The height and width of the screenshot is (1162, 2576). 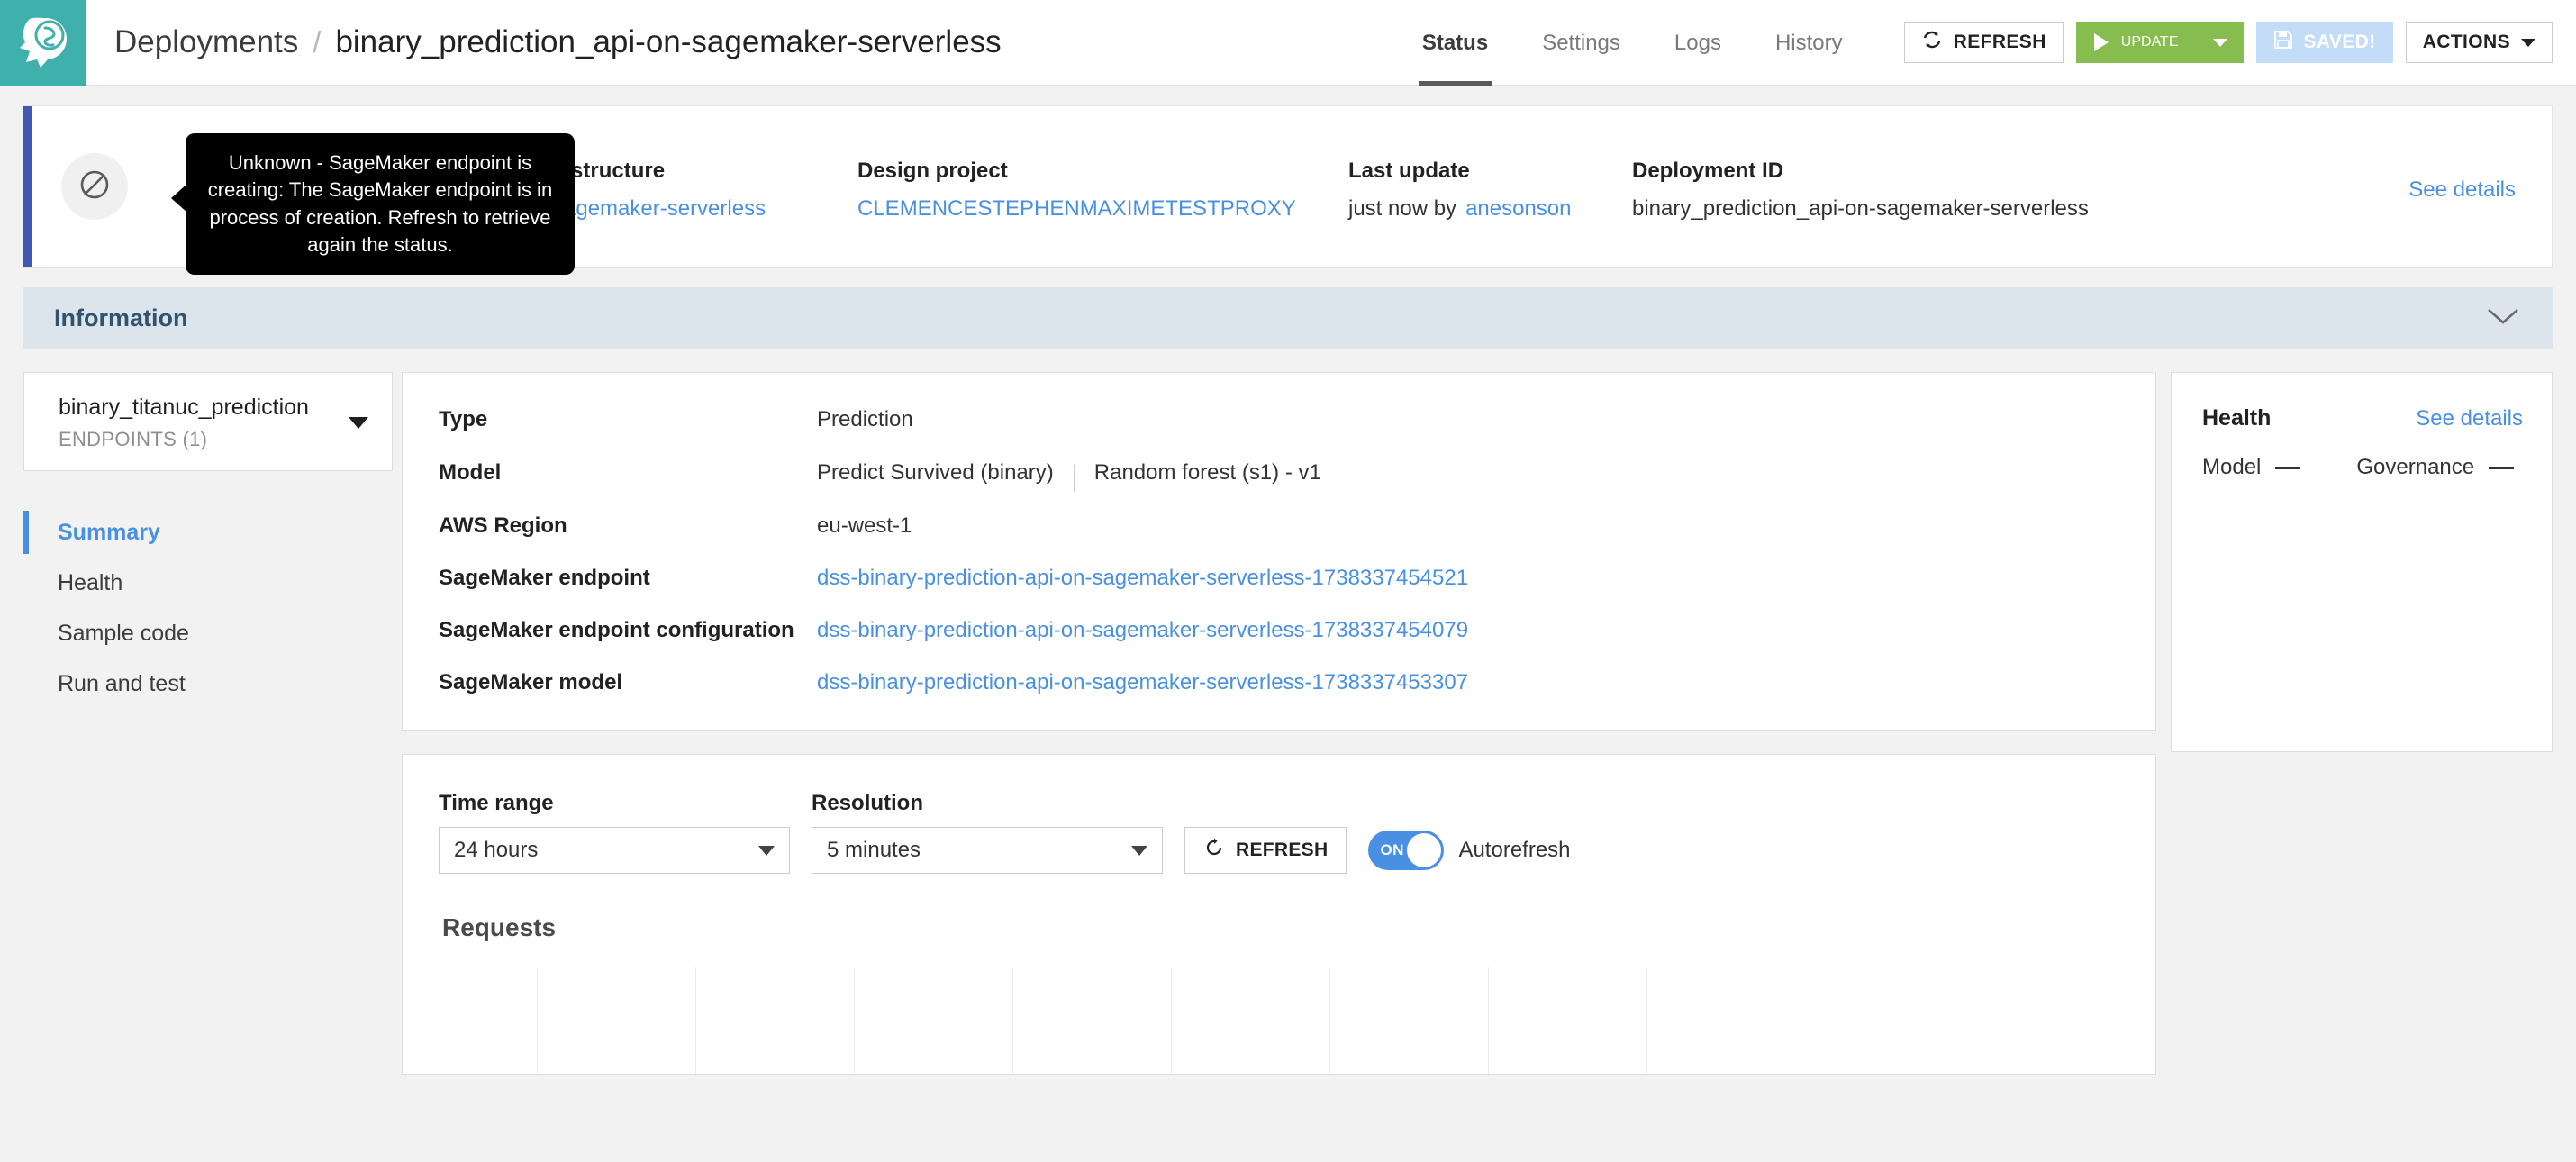 What do you see at coordinates (464, 419) in the screenshot?
I see `info-key: Type` at bounding box center [464, 419].